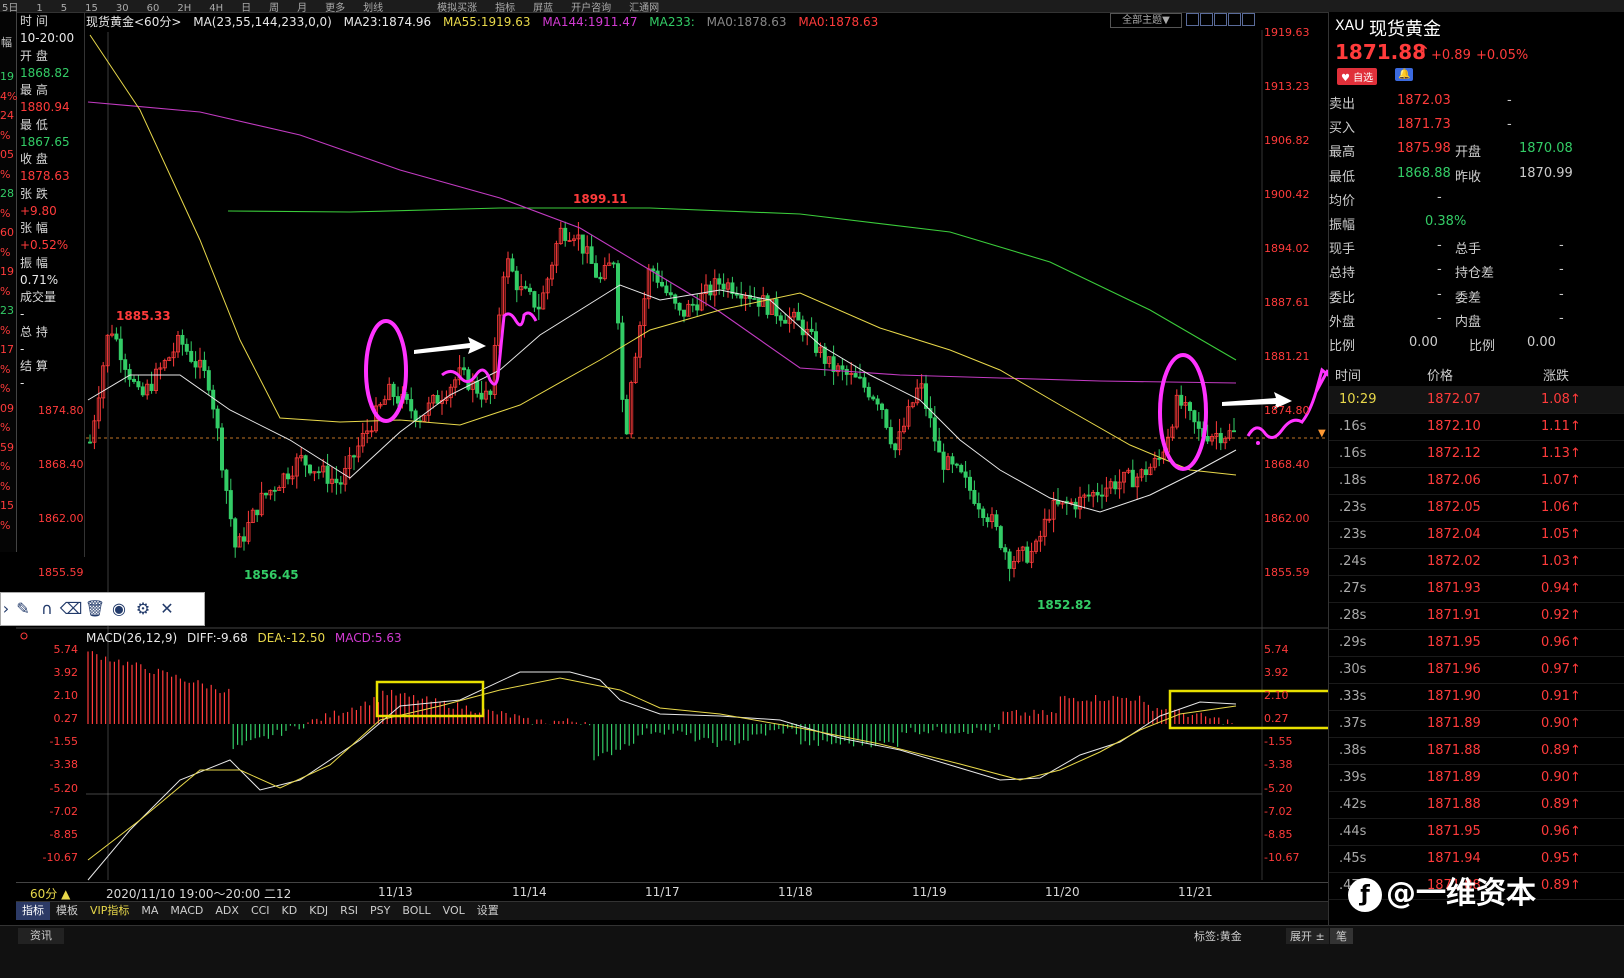  I want to click on tick-header-chg: 涨跌, so click(1556, 376).